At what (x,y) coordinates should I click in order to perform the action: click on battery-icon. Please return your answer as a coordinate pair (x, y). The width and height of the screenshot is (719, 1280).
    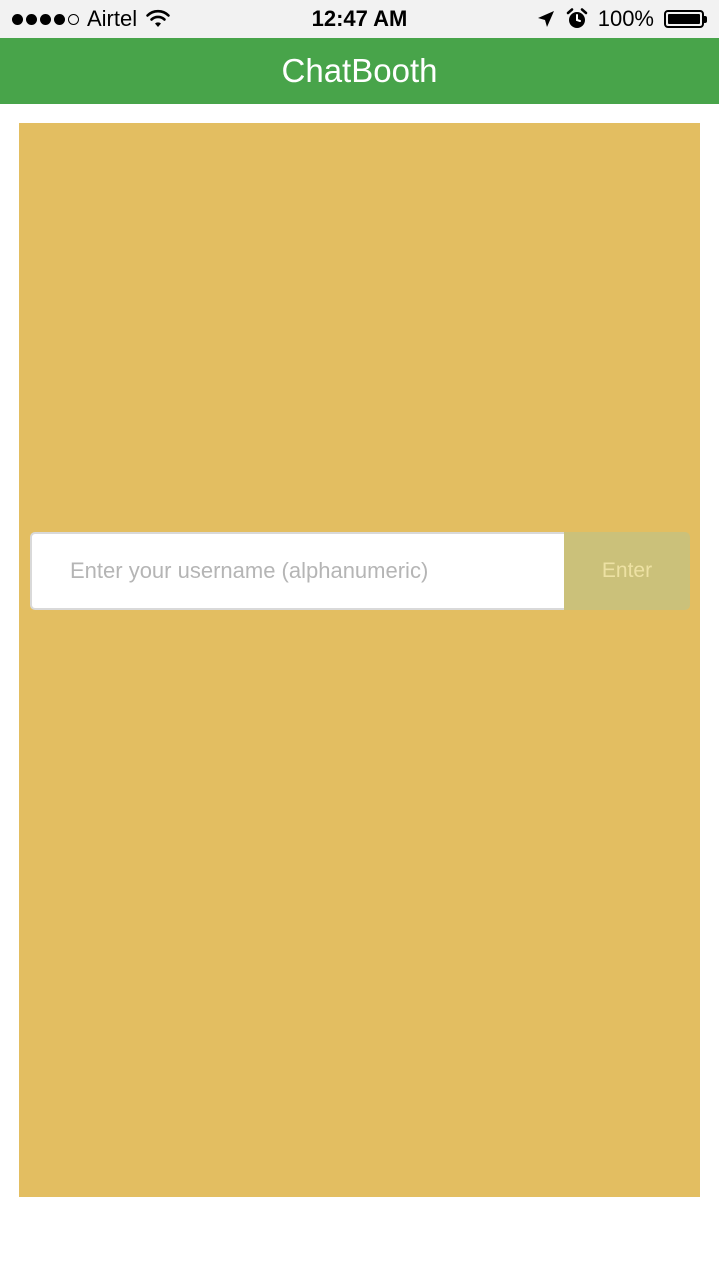
    Looking at the image, I should click on (685, 19).